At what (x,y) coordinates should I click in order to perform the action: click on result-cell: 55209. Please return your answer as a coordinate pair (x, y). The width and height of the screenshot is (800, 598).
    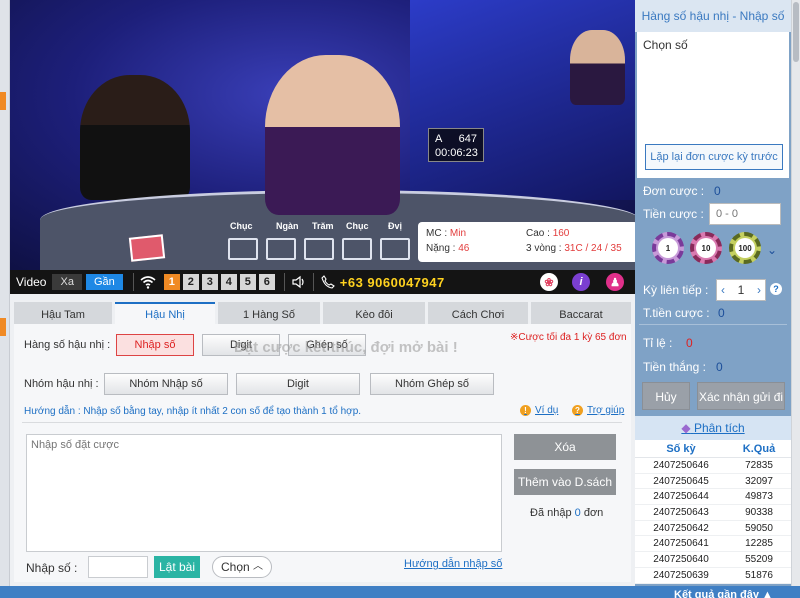
    Looking at the image, I should click on (759, 560).